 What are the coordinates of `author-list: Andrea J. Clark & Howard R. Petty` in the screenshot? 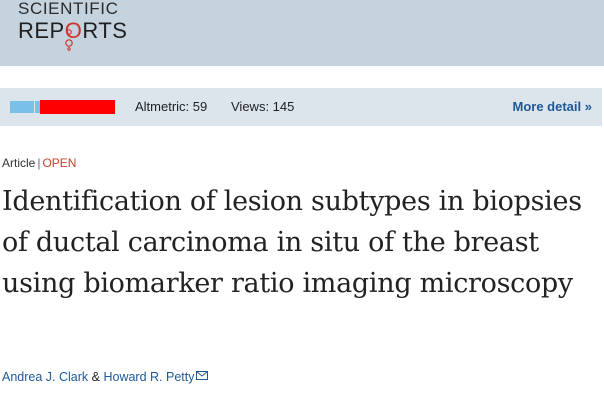 It's located at (105, 377).